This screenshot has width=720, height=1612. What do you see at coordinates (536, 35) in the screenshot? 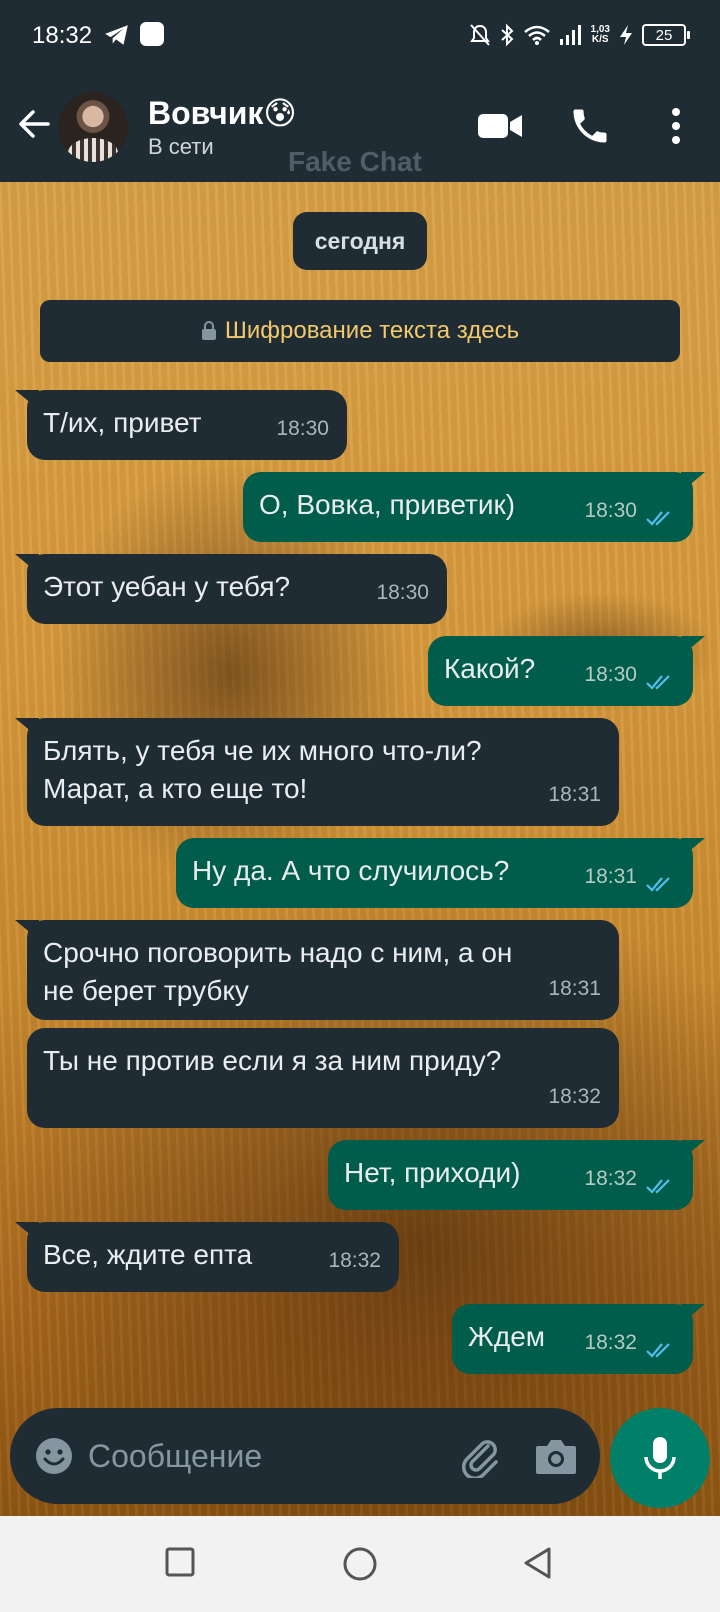
I see `wifi-icon` at bounding box center [536, 35].